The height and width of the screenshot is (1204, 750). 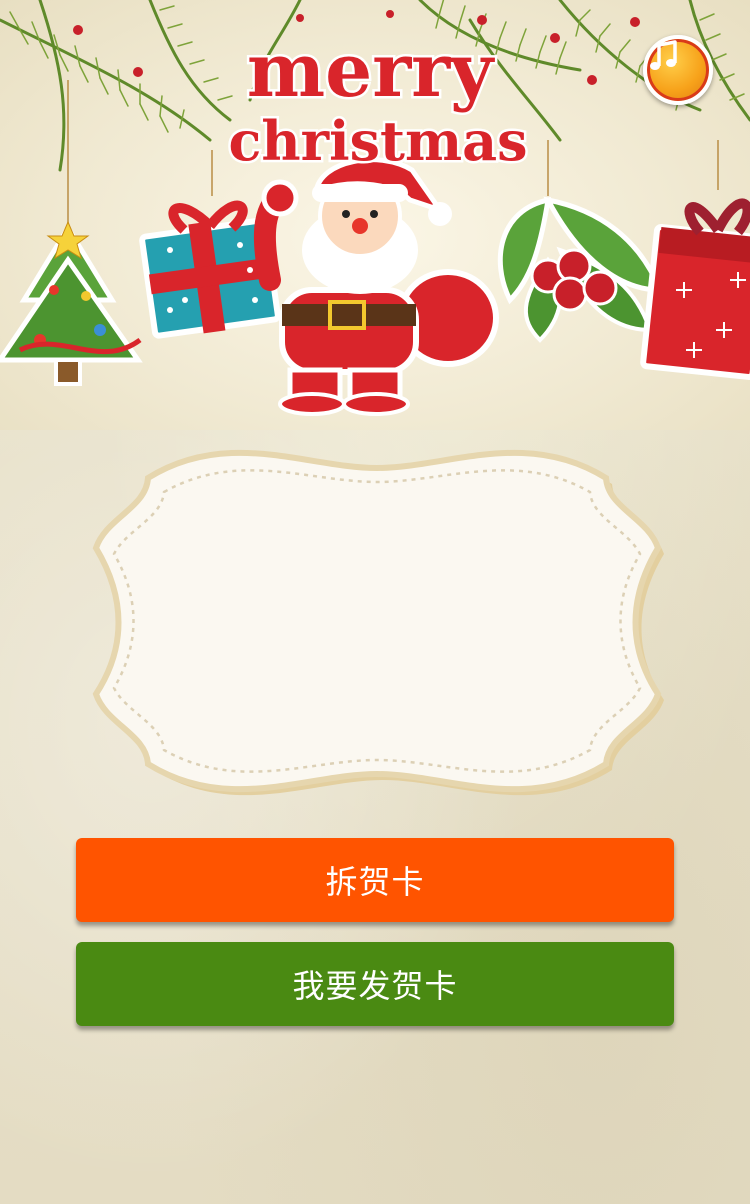 I want to click on open-card-label: 拆贺卡, so click(x=375, y=882).